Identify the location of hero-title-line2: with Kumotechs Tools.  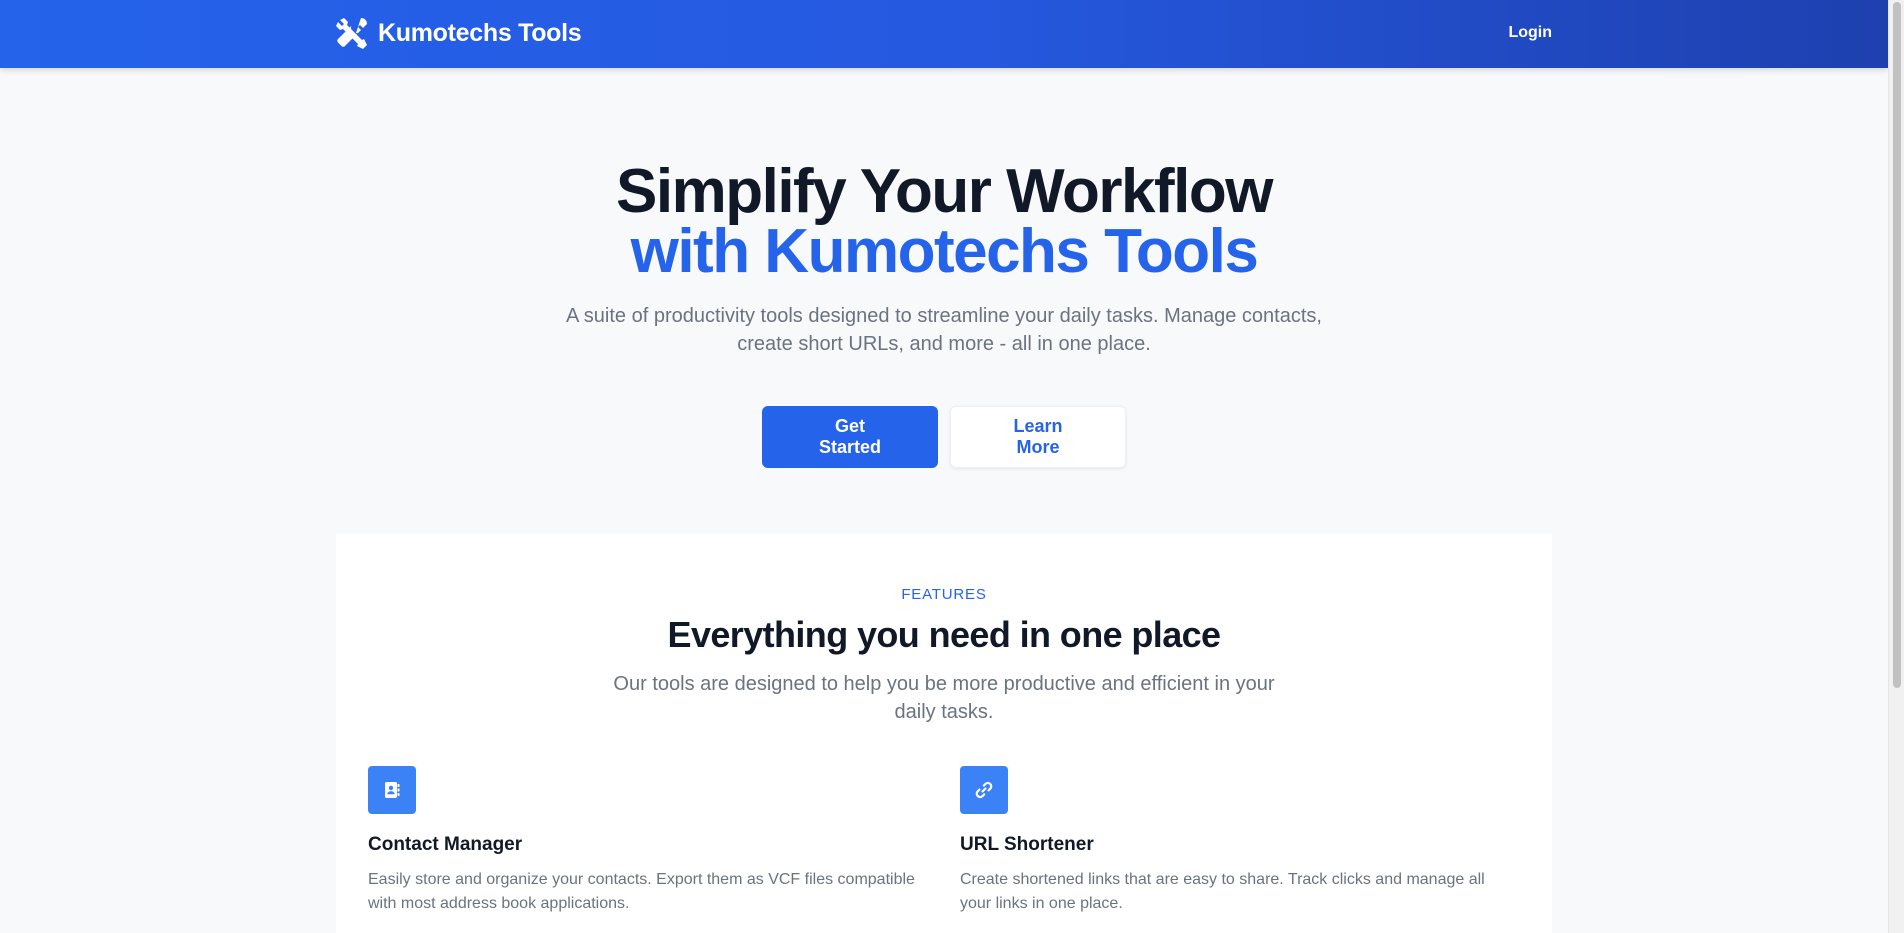
(944, 251).